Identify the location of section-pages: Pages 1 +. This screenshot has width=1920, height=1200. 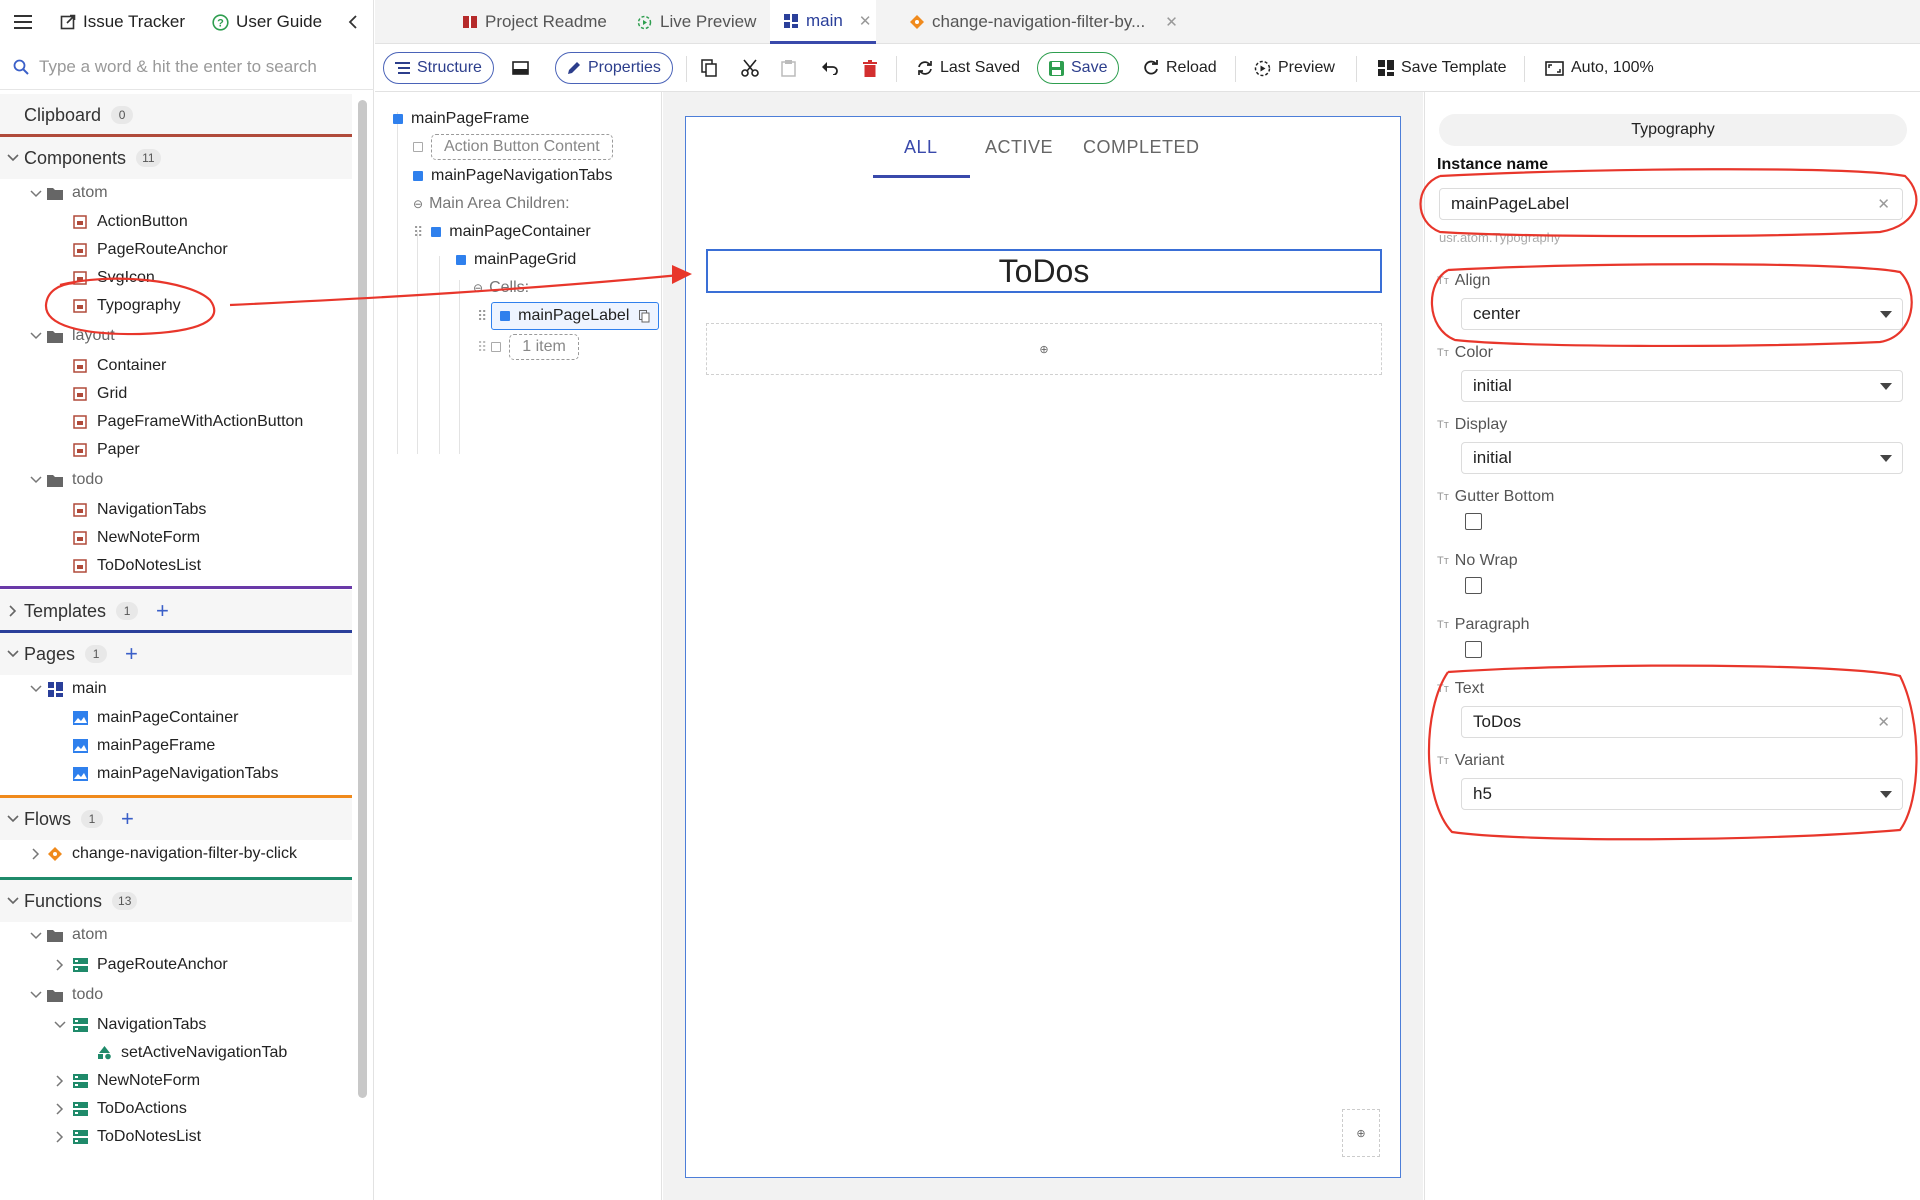
(176, 654).